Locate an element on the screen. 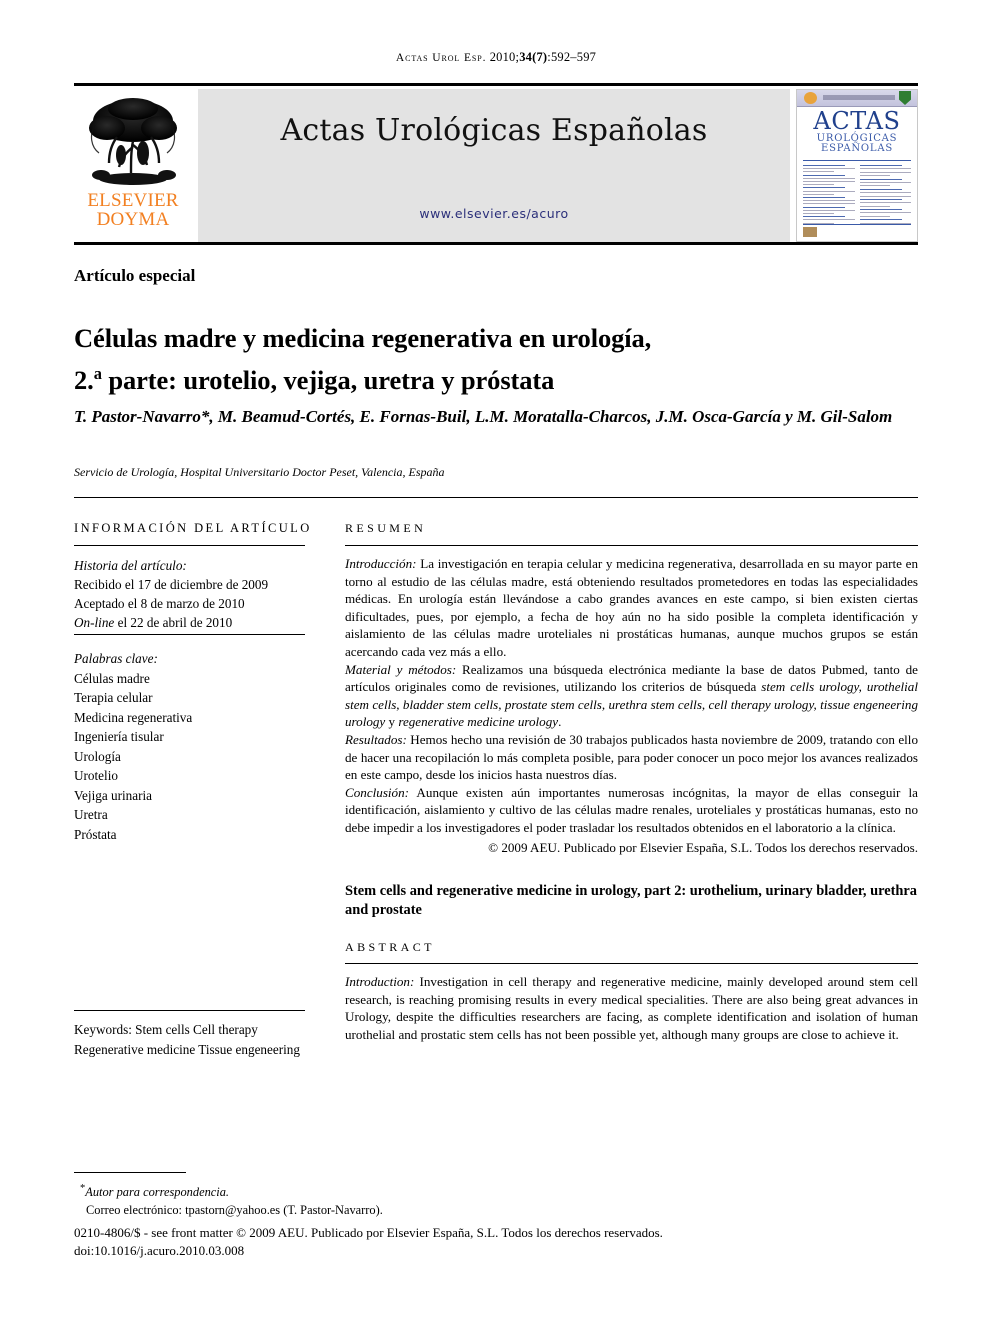 This screenshot has width=992, height=1323. cover-contents-list is located at coordinates (857, 194).